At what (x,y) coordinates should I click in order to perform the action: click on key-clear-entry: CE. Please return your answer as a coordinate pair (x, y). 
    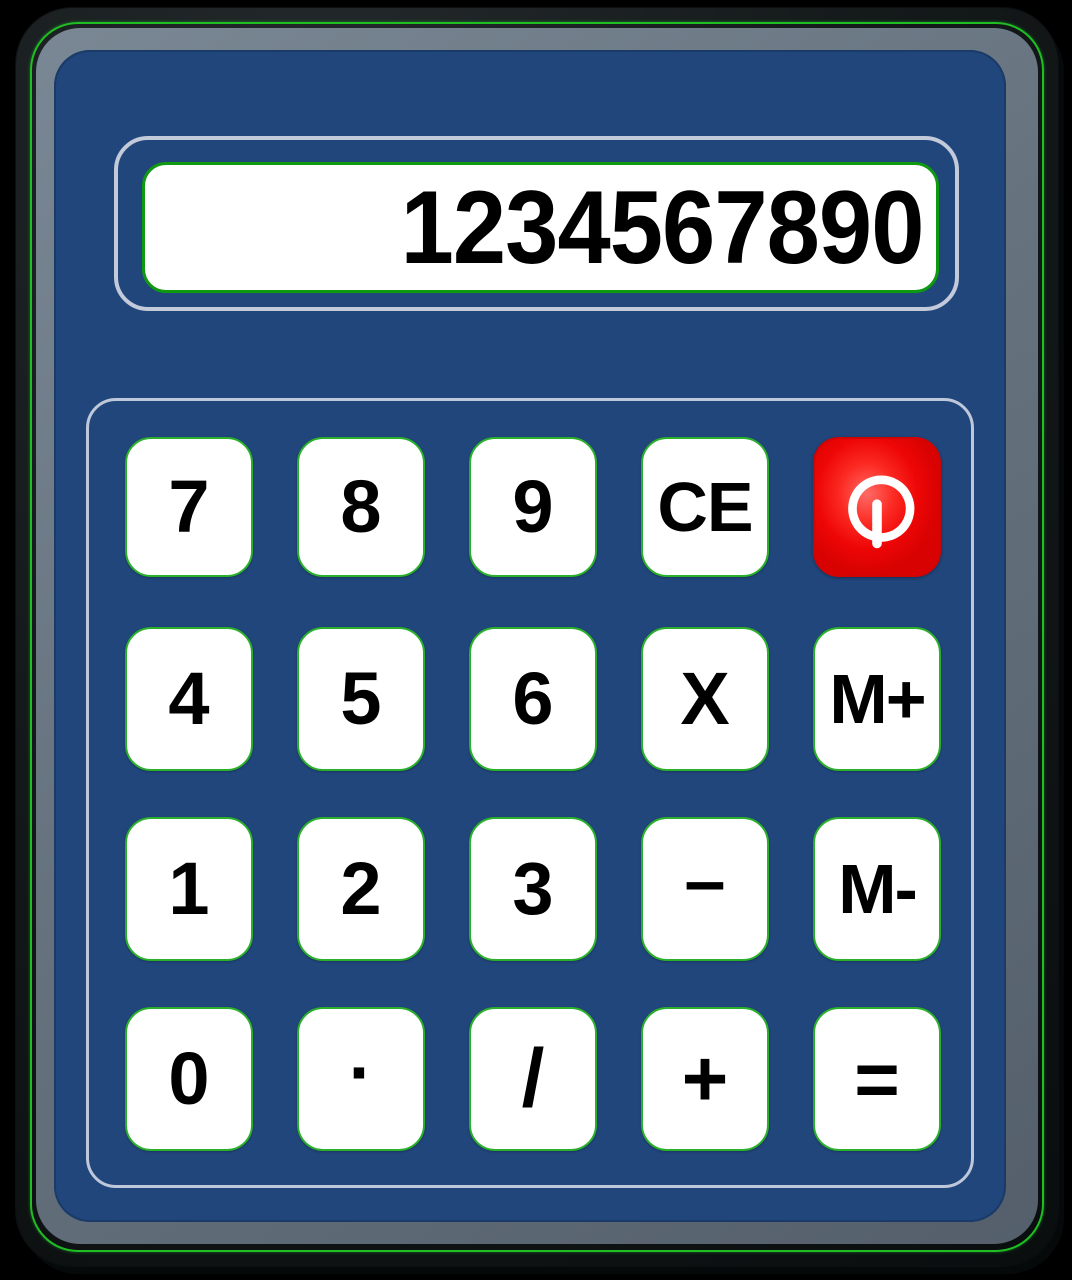
    Looking at the image, I should click on (705, 507).